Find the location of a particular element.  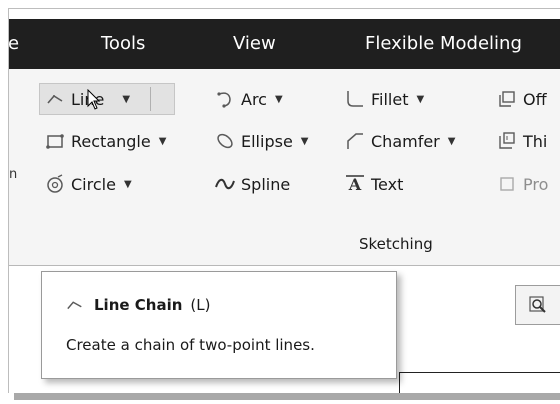

text-button: A Text is located at coordinates (374, 184).